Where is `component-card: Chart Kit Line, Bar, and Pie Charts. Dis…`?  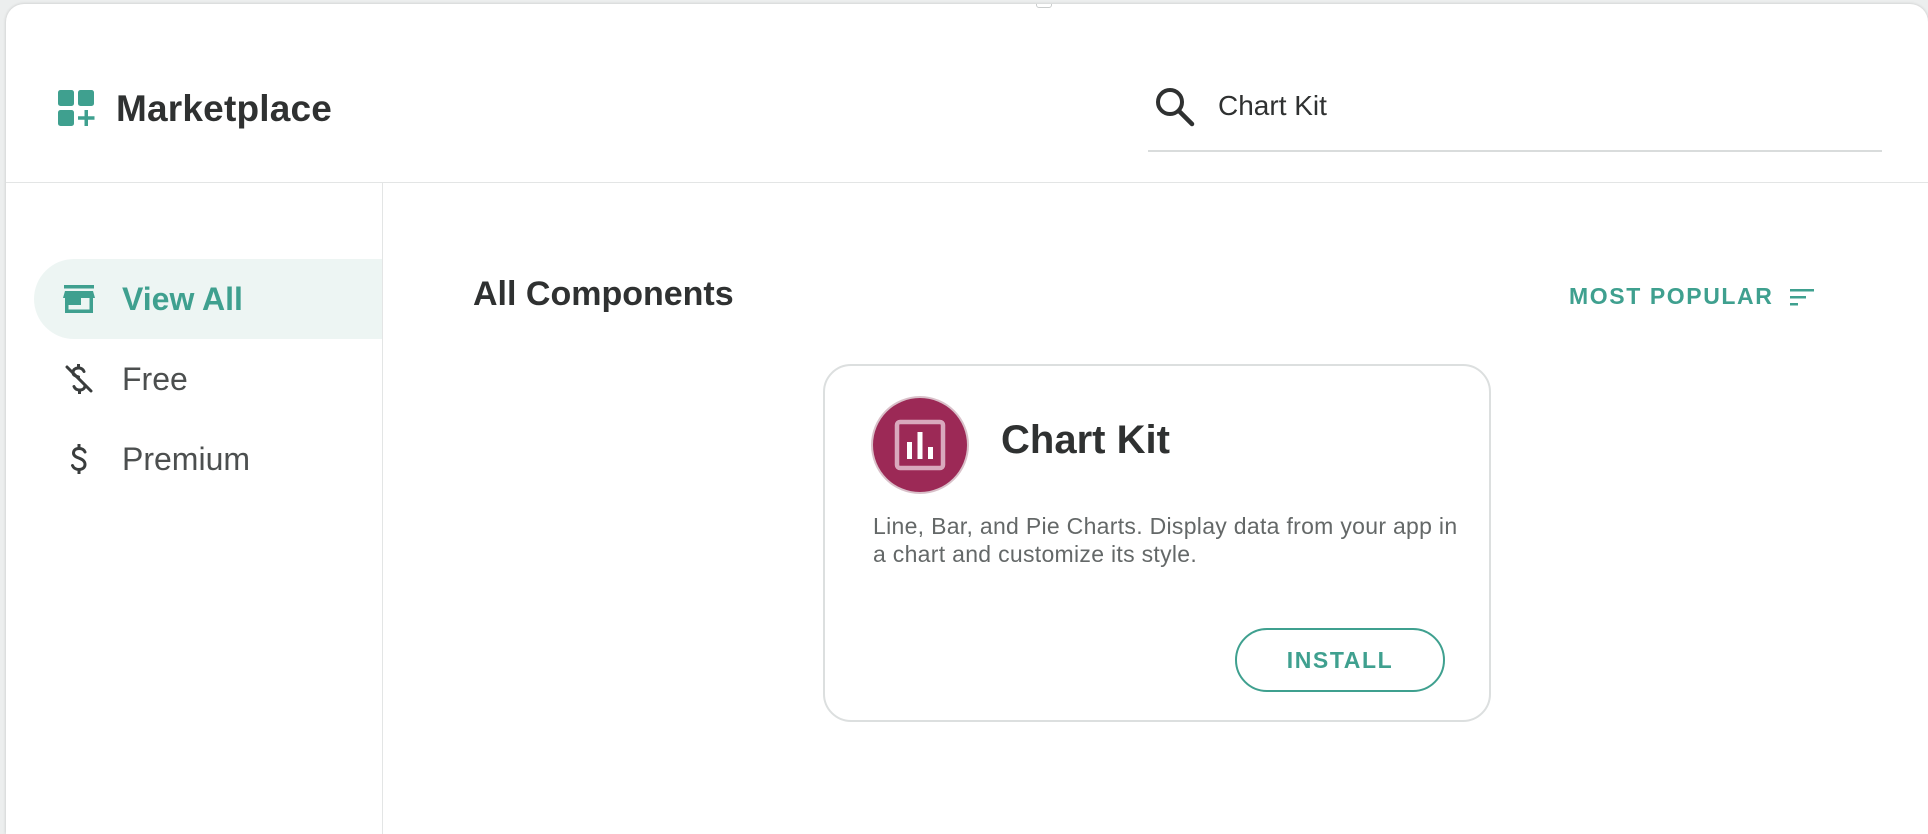
component-card: Chart Kit Line, Bar, and Pie Charts. Dis… is located at coordinates (1157, 543).